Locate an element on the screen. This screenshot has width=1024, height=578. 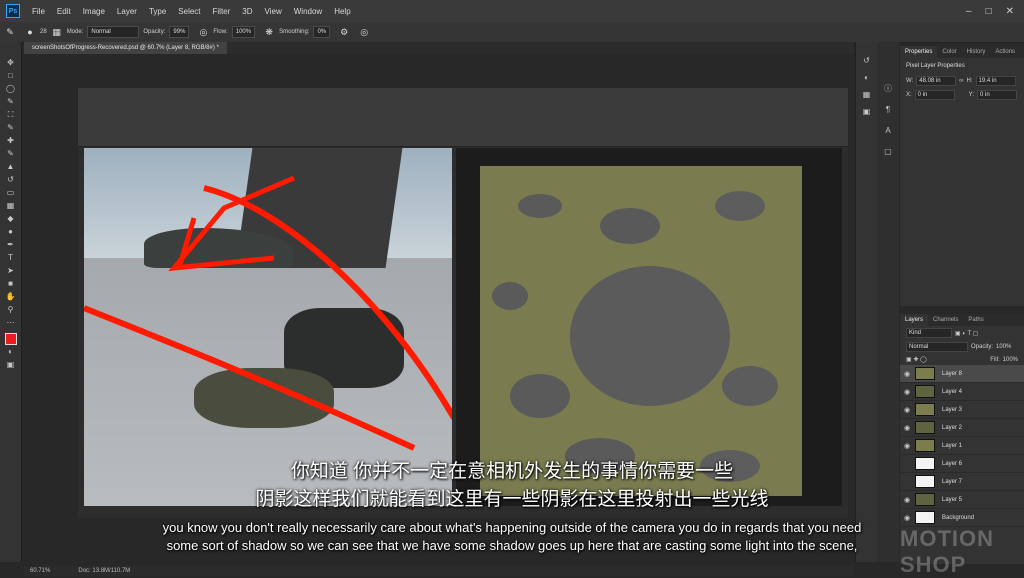
smoothing-field: 0% is located at coordinates (322, 32).